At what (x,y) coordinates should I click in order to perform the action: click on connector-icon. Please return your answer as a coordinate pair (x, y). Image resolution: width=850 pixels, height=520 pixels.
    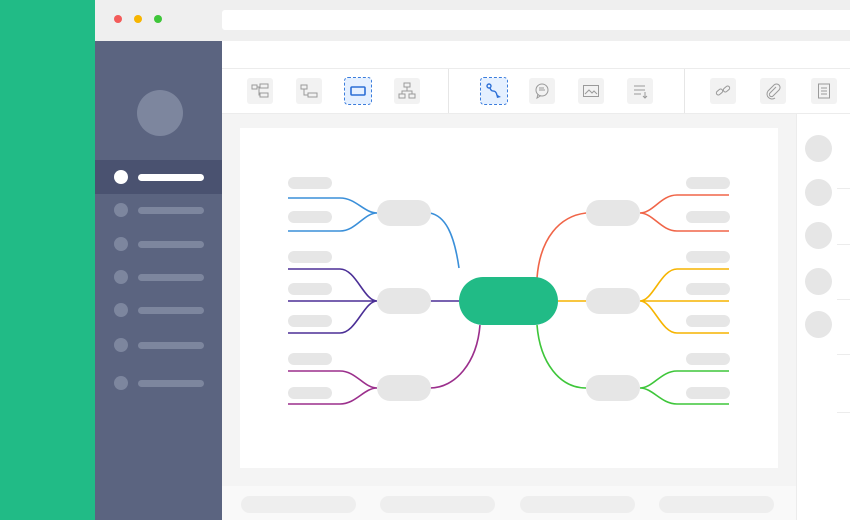
    Looking at the image, I should click on (493, 90).